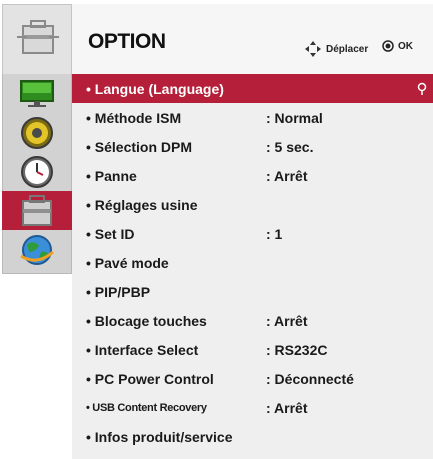  I want to click on menu-item-label: • PC Power Control, so click(150, 378).